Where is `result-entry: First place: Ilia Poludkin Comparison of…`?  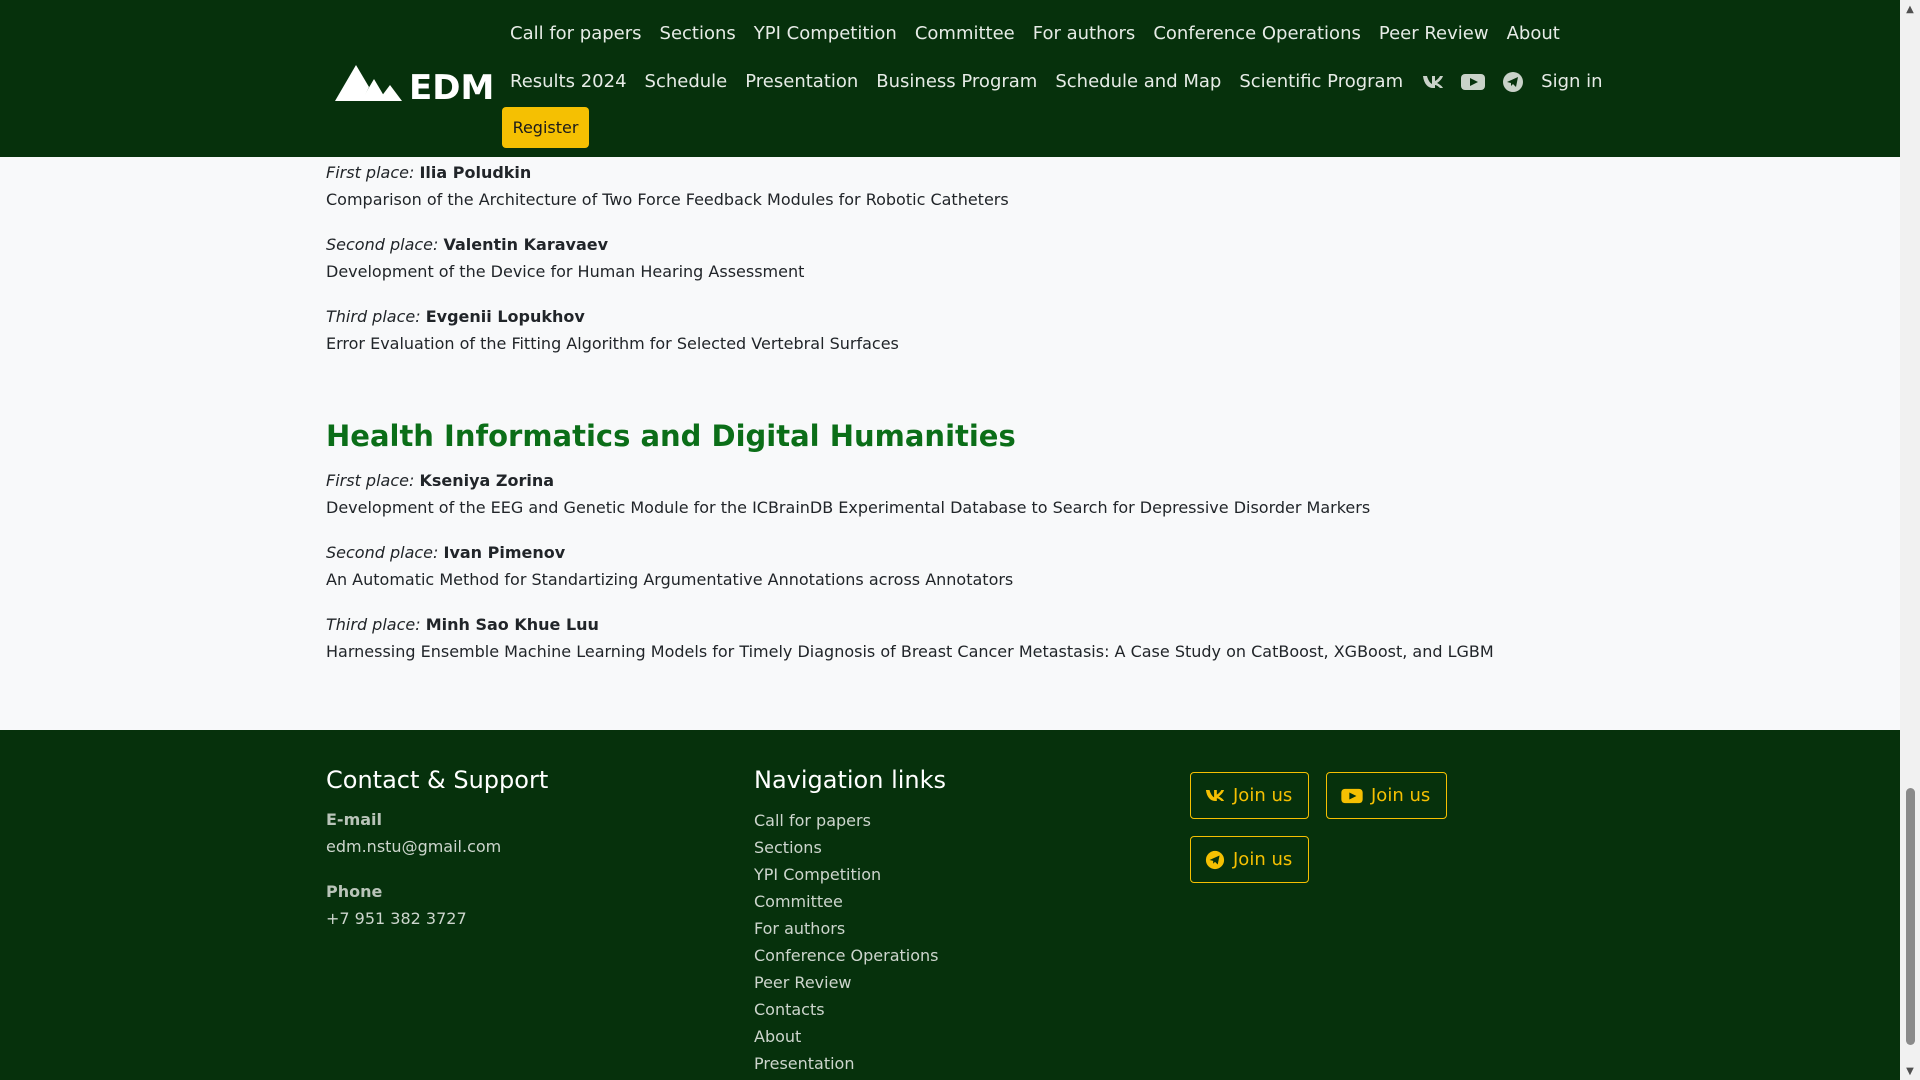
result-entry: First place: Ilia Poludkin Comparison of… is located at coordinates (667, 186).